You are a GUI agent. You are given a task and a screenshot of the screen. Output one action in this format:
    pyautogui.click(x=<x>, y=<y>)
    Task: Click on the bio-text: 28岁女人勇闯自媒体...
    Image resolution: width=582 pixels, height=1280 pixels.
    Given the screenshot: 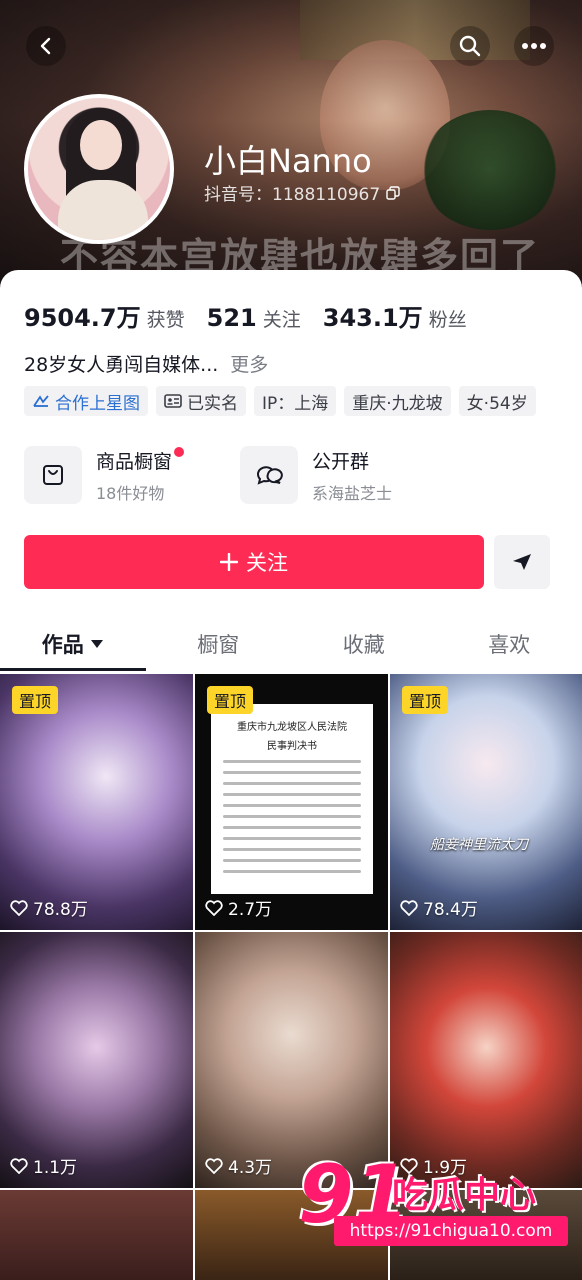 What is the action you would take?
    pyautogui.click(x=121, y=365)
    